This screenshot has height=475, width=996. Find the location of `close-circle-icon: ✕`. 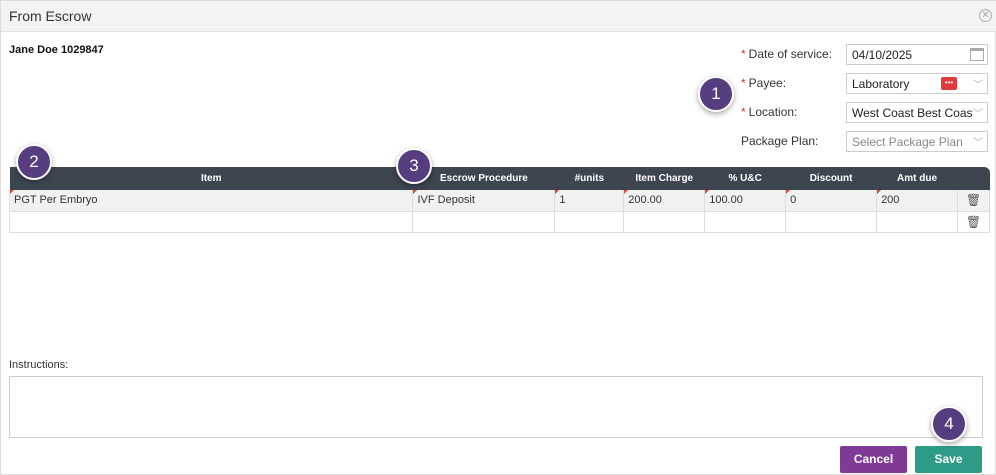

close-circle-icon: ✕ is located at coordinates (985, 15).